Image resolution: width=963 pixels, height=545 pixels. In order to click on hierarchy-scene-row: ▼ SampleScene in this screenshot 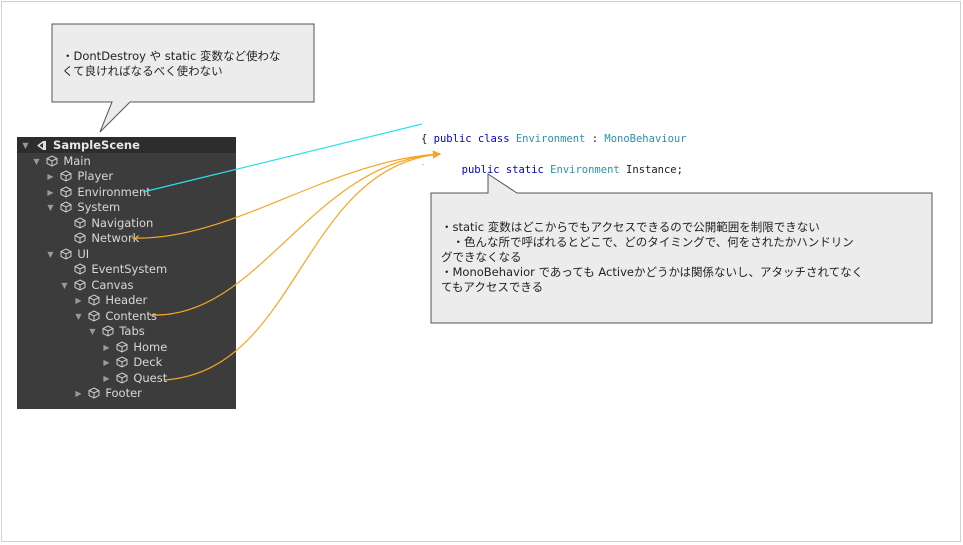, I will do `click(80, 145)`.